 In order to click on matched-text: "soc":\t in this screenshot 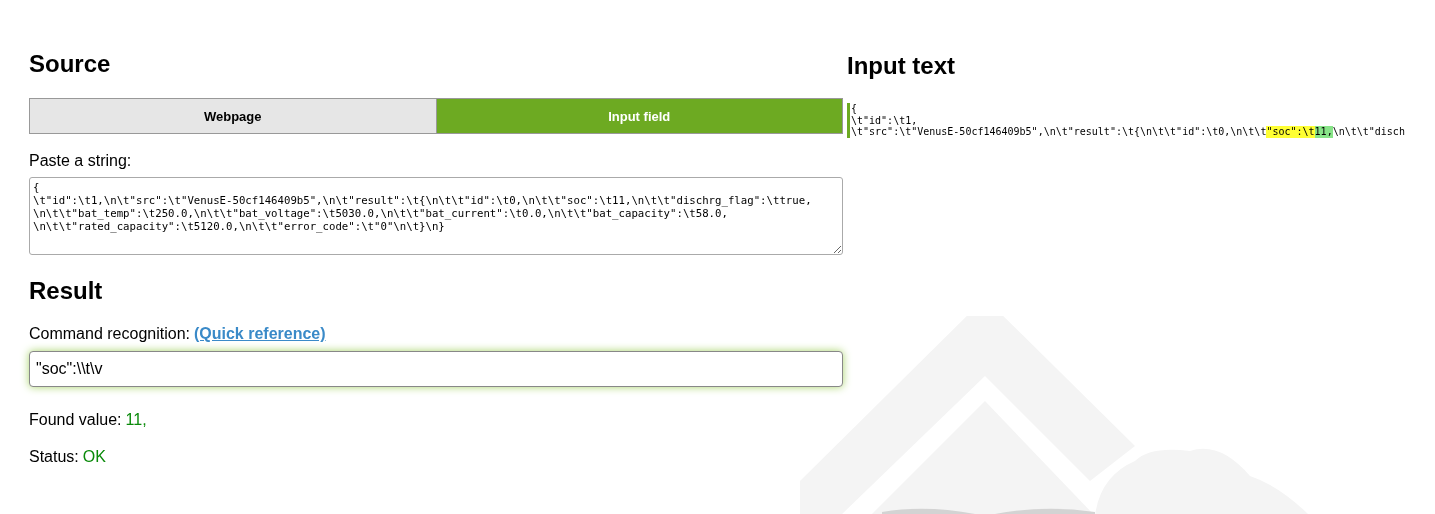, I will do `click(1290, 132)`.